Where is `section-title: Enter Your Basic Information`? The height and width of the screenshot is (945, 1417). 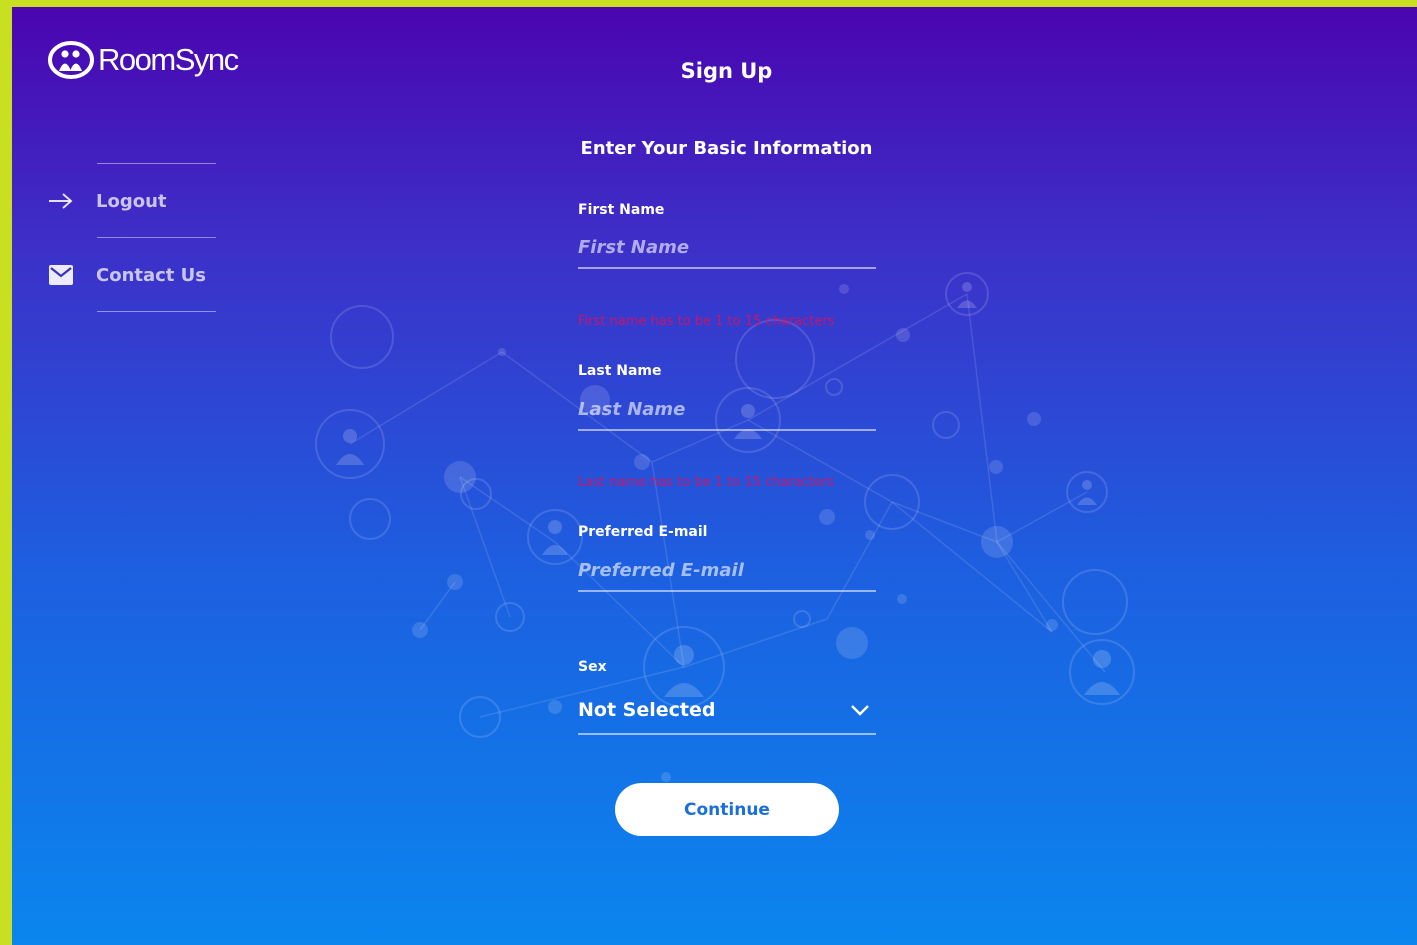 section-title: Enter Your Basic Information is located at coordinates (726, 148).